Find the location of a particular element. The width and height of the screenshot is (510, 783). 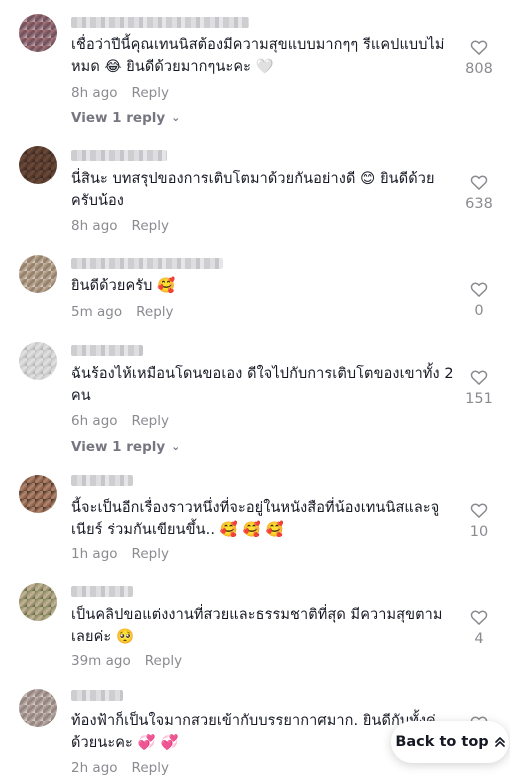

comment-text: ยินดีด้วยครับ 🥰 is located at coordinates (123, 286).